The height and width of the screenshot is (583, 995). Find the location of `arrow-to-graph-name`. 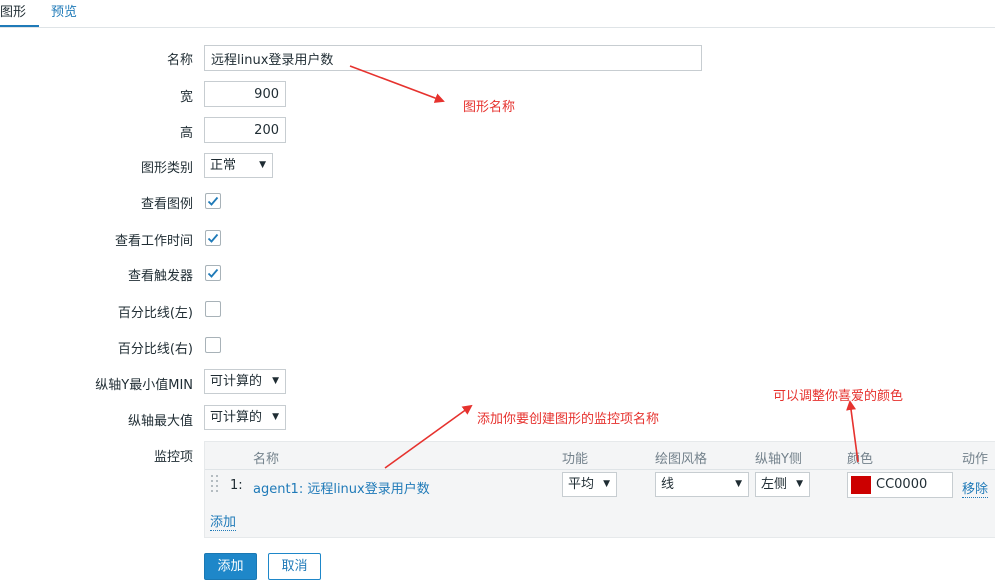

arrow-to-graph-name is located at coordinates (397, 84).